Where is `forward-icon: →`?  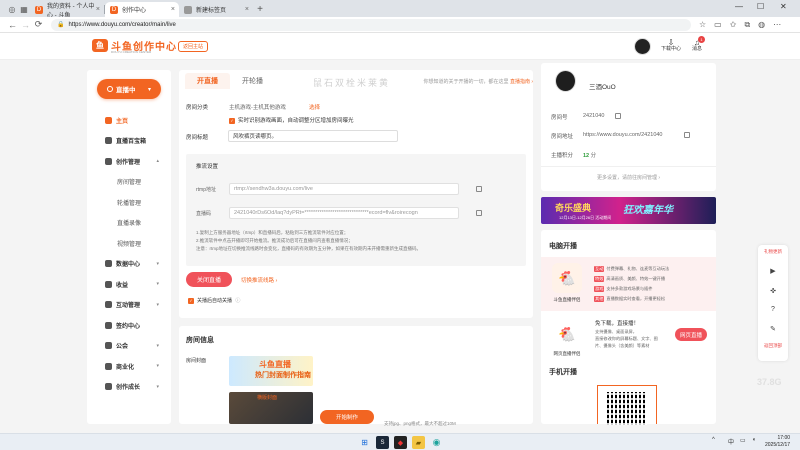
forward-icon: → is located at coordinates (25, 25).